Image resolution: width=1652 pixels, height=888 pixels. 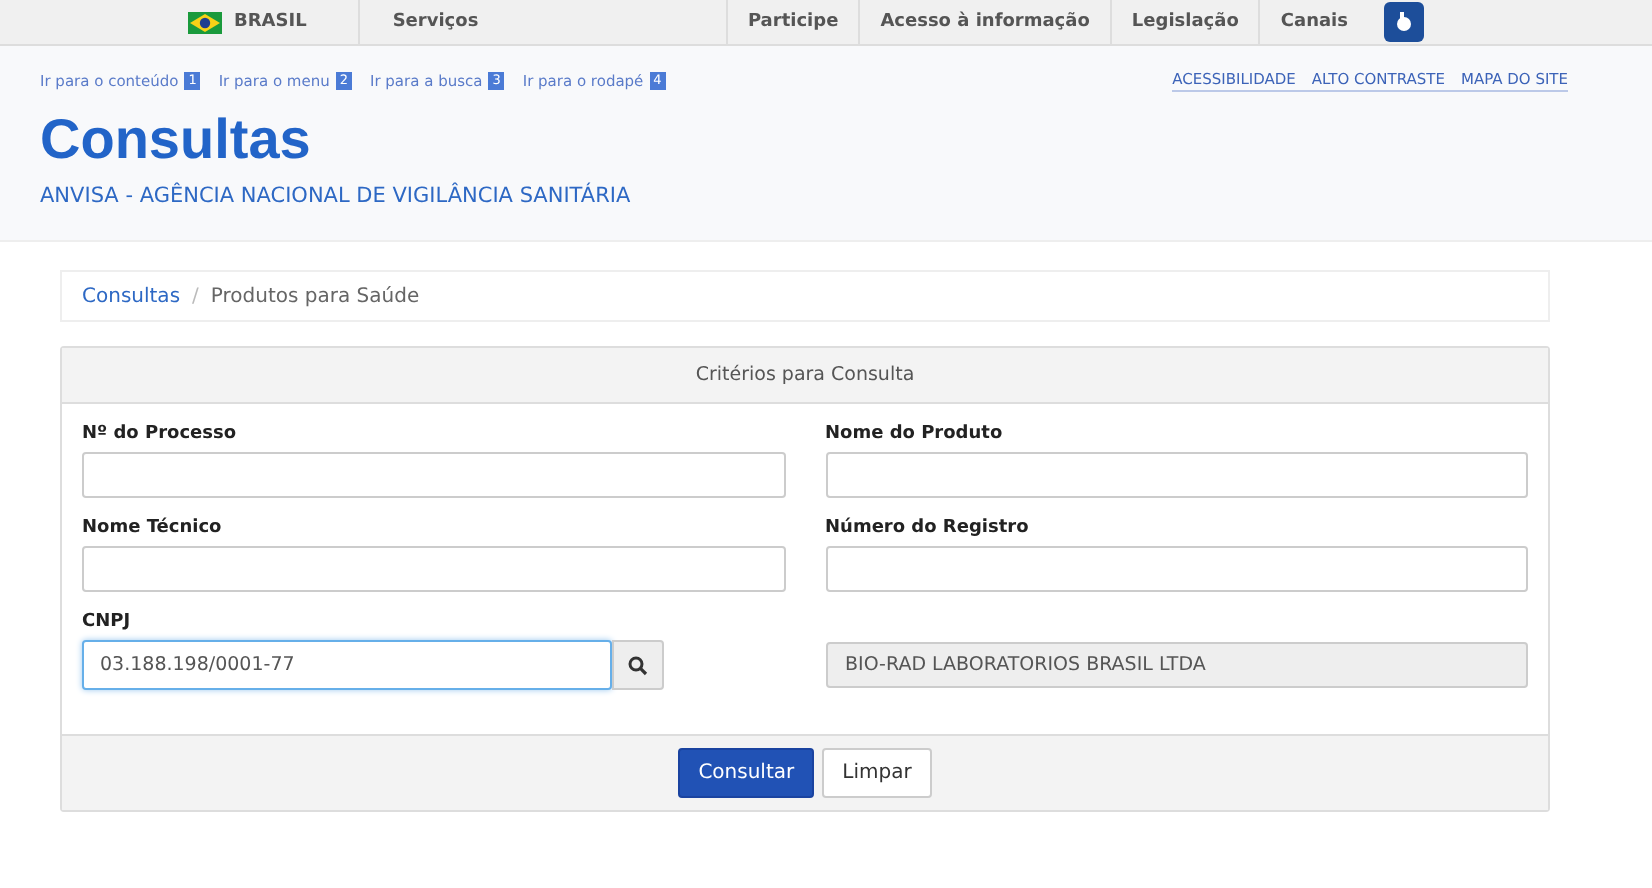 I want to click on clear-button: Limpar, so click(x=877, y=773).